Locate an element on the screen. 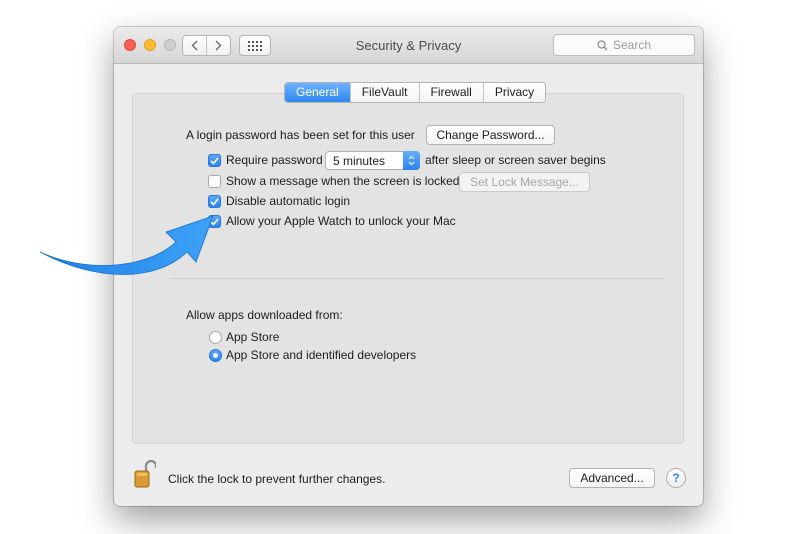 The width and height of the screenshot is (800, 534). padlock-icon is located at coordinates (146, 473).